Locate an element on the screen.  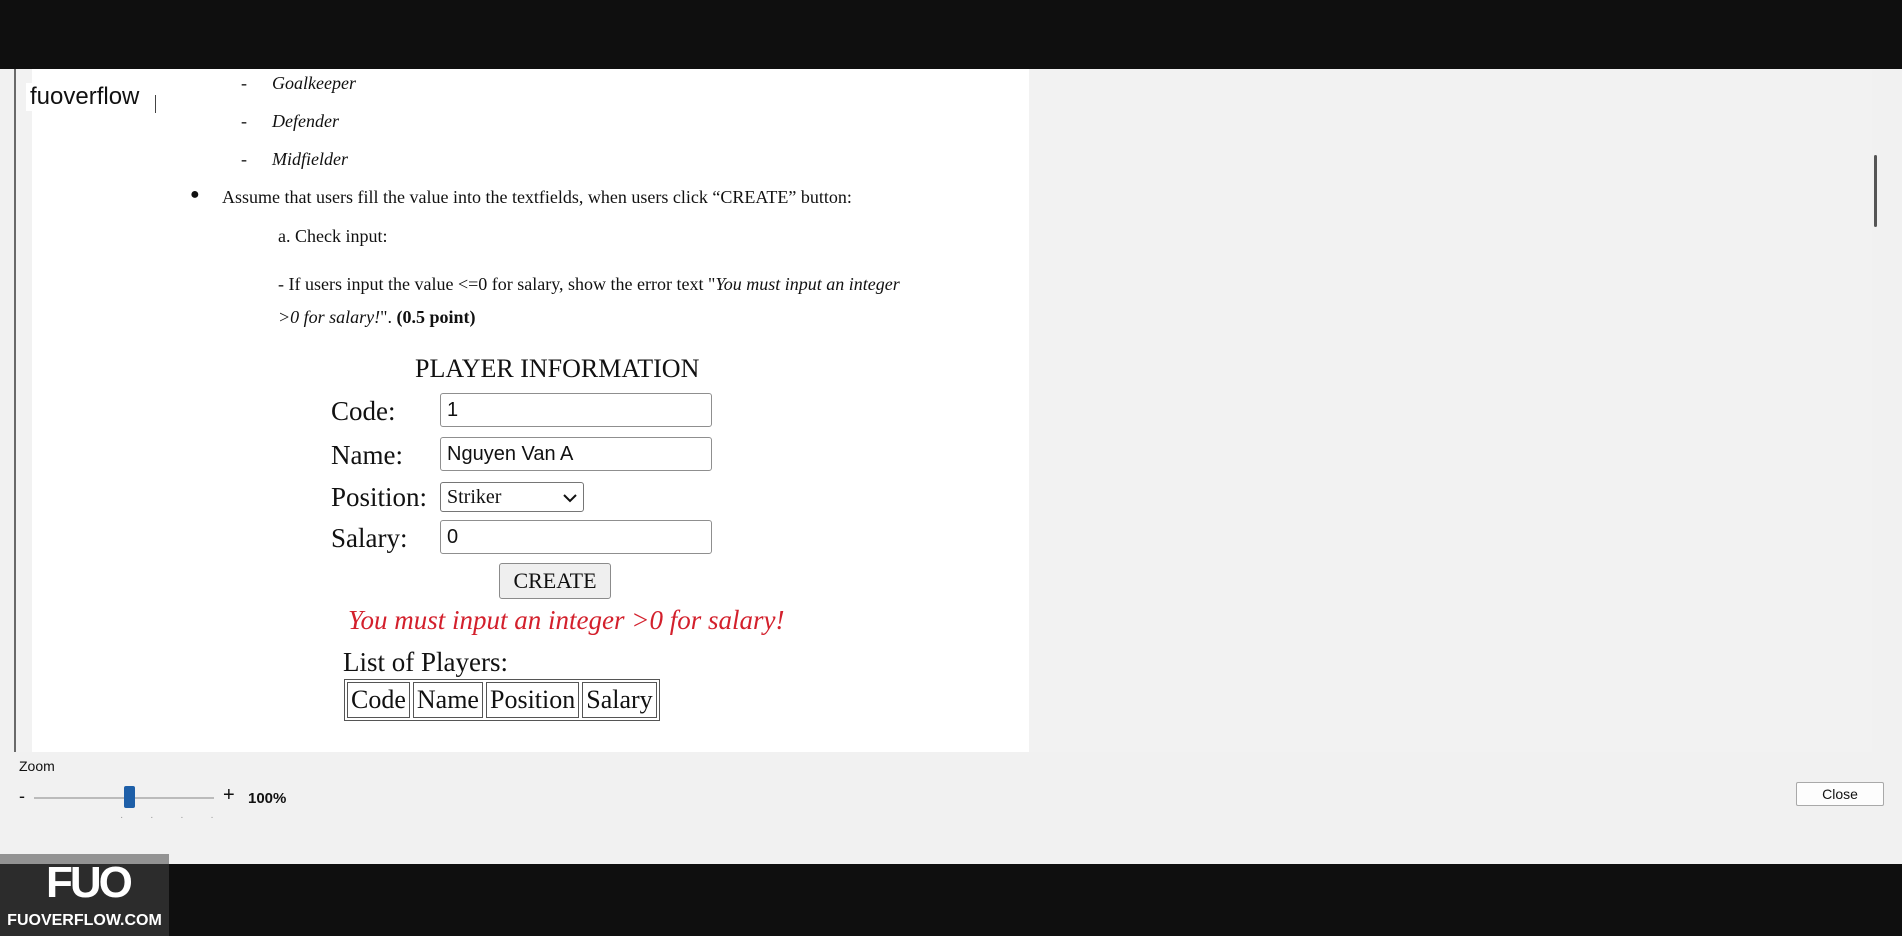
rule-italic: You must input an integer is located at coordinates (807, 284).